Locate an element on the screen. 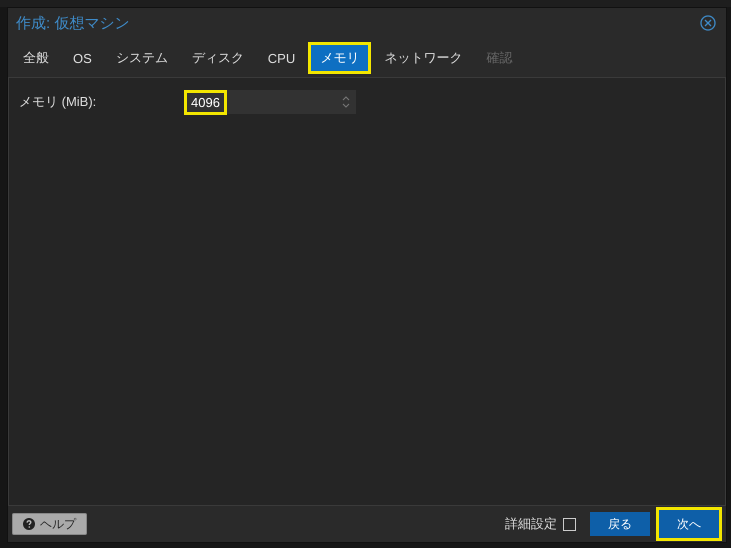  field-value: 4096 is located at coordinates (205, 102).